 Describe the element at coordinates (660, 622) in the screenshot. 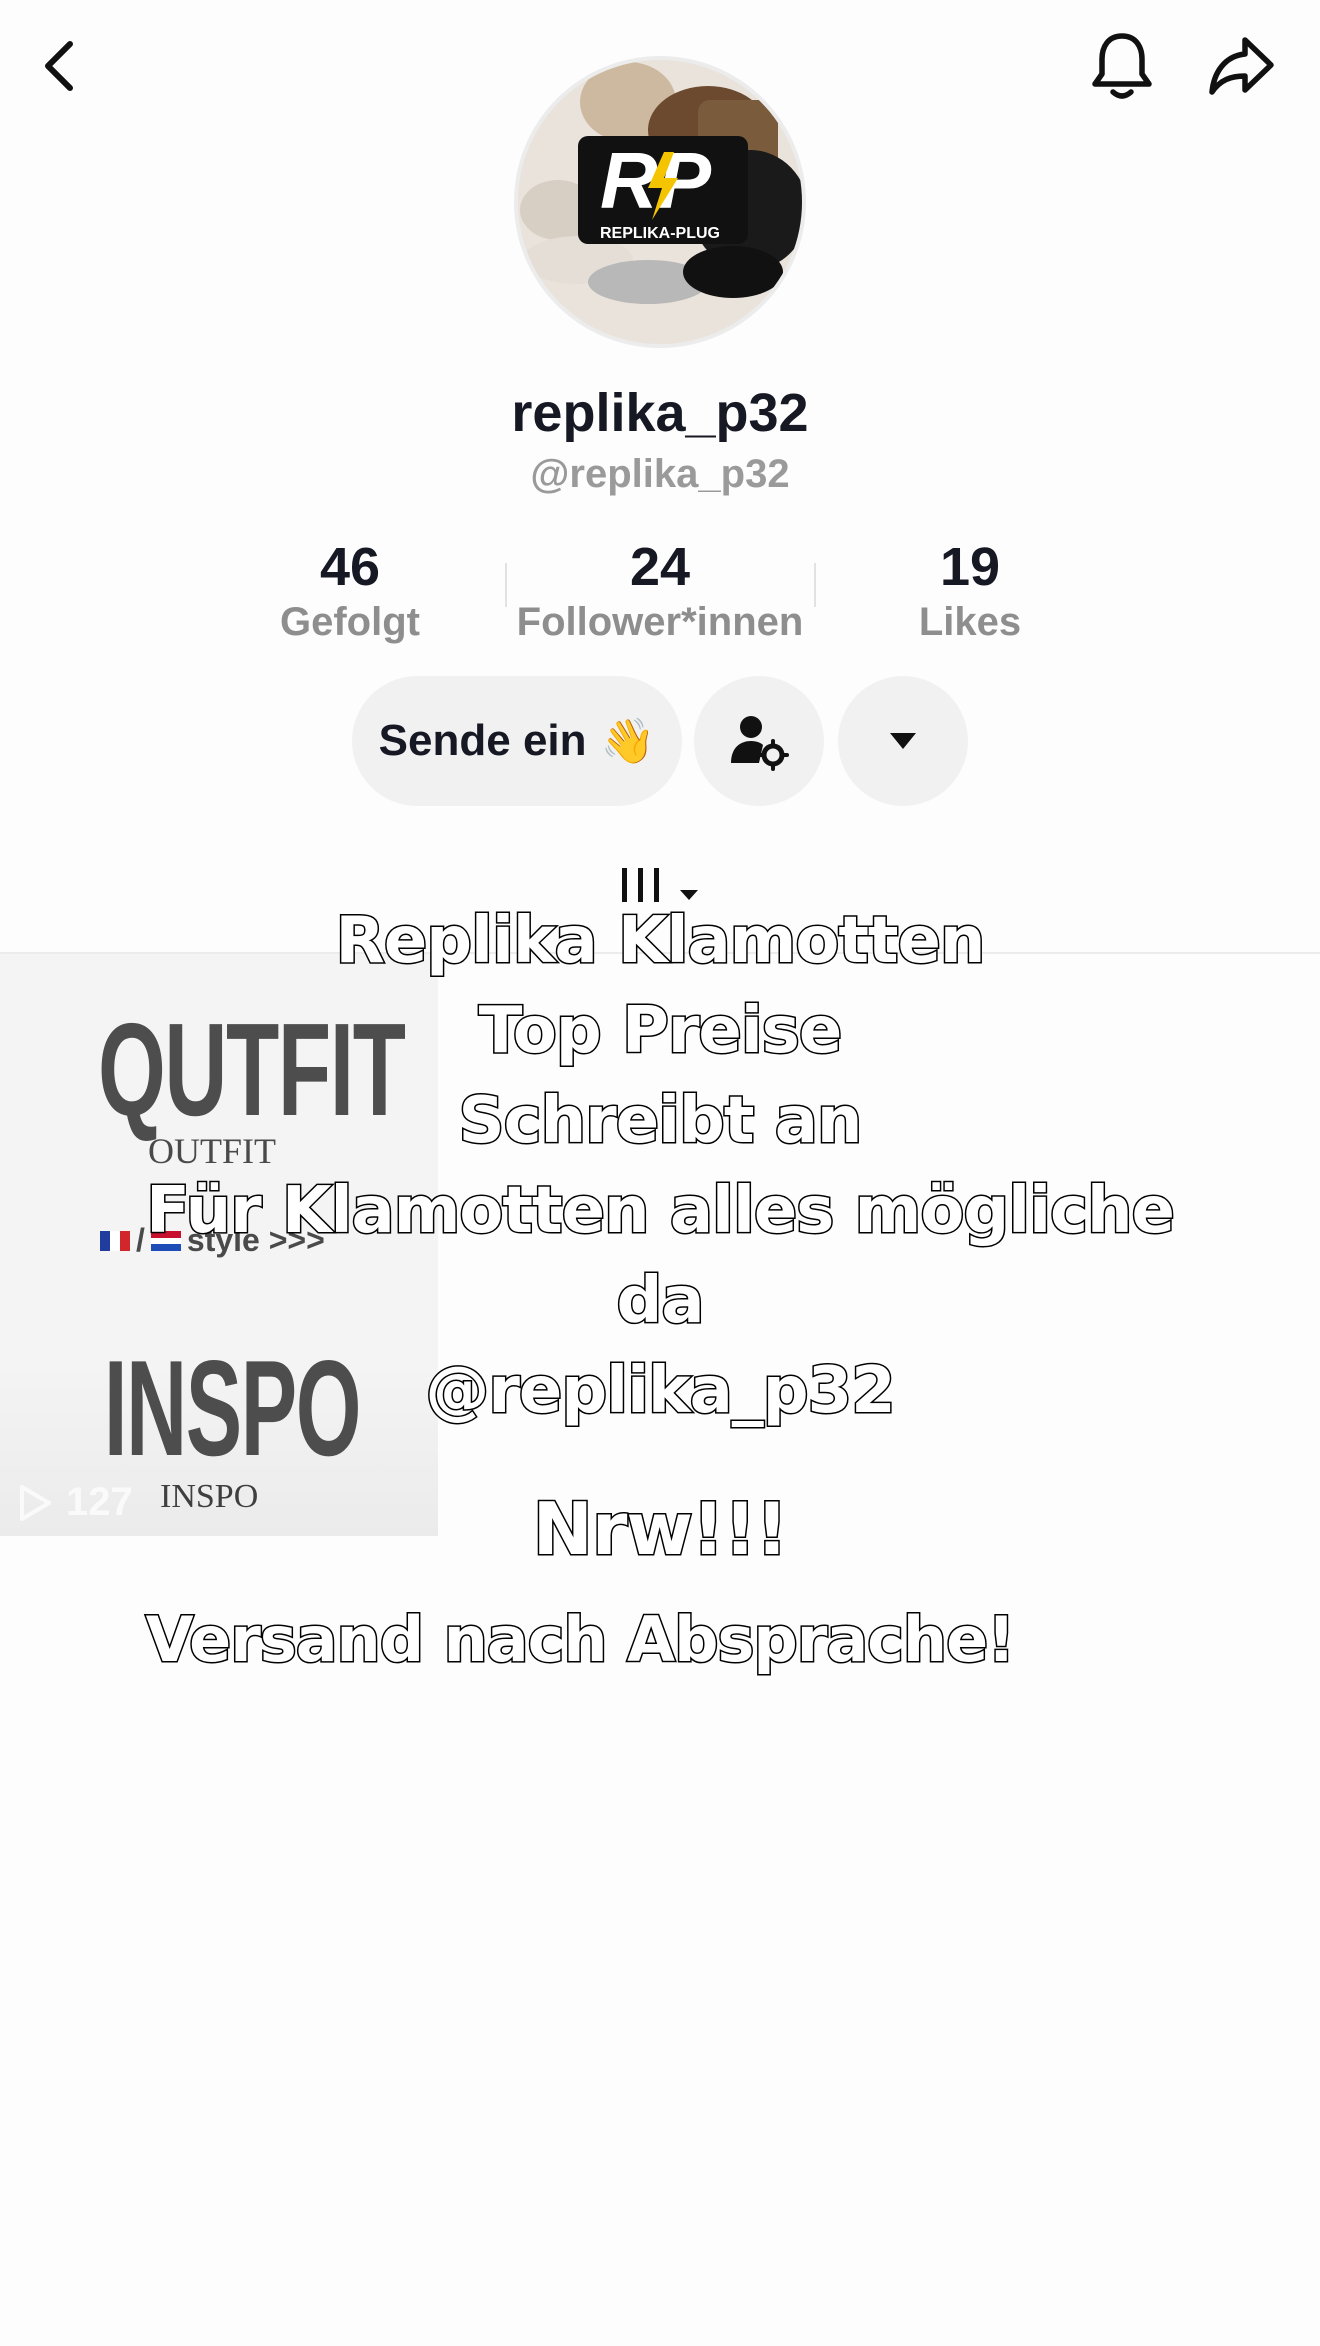

I see `stat-followers-label: Follower*innen` at that location.